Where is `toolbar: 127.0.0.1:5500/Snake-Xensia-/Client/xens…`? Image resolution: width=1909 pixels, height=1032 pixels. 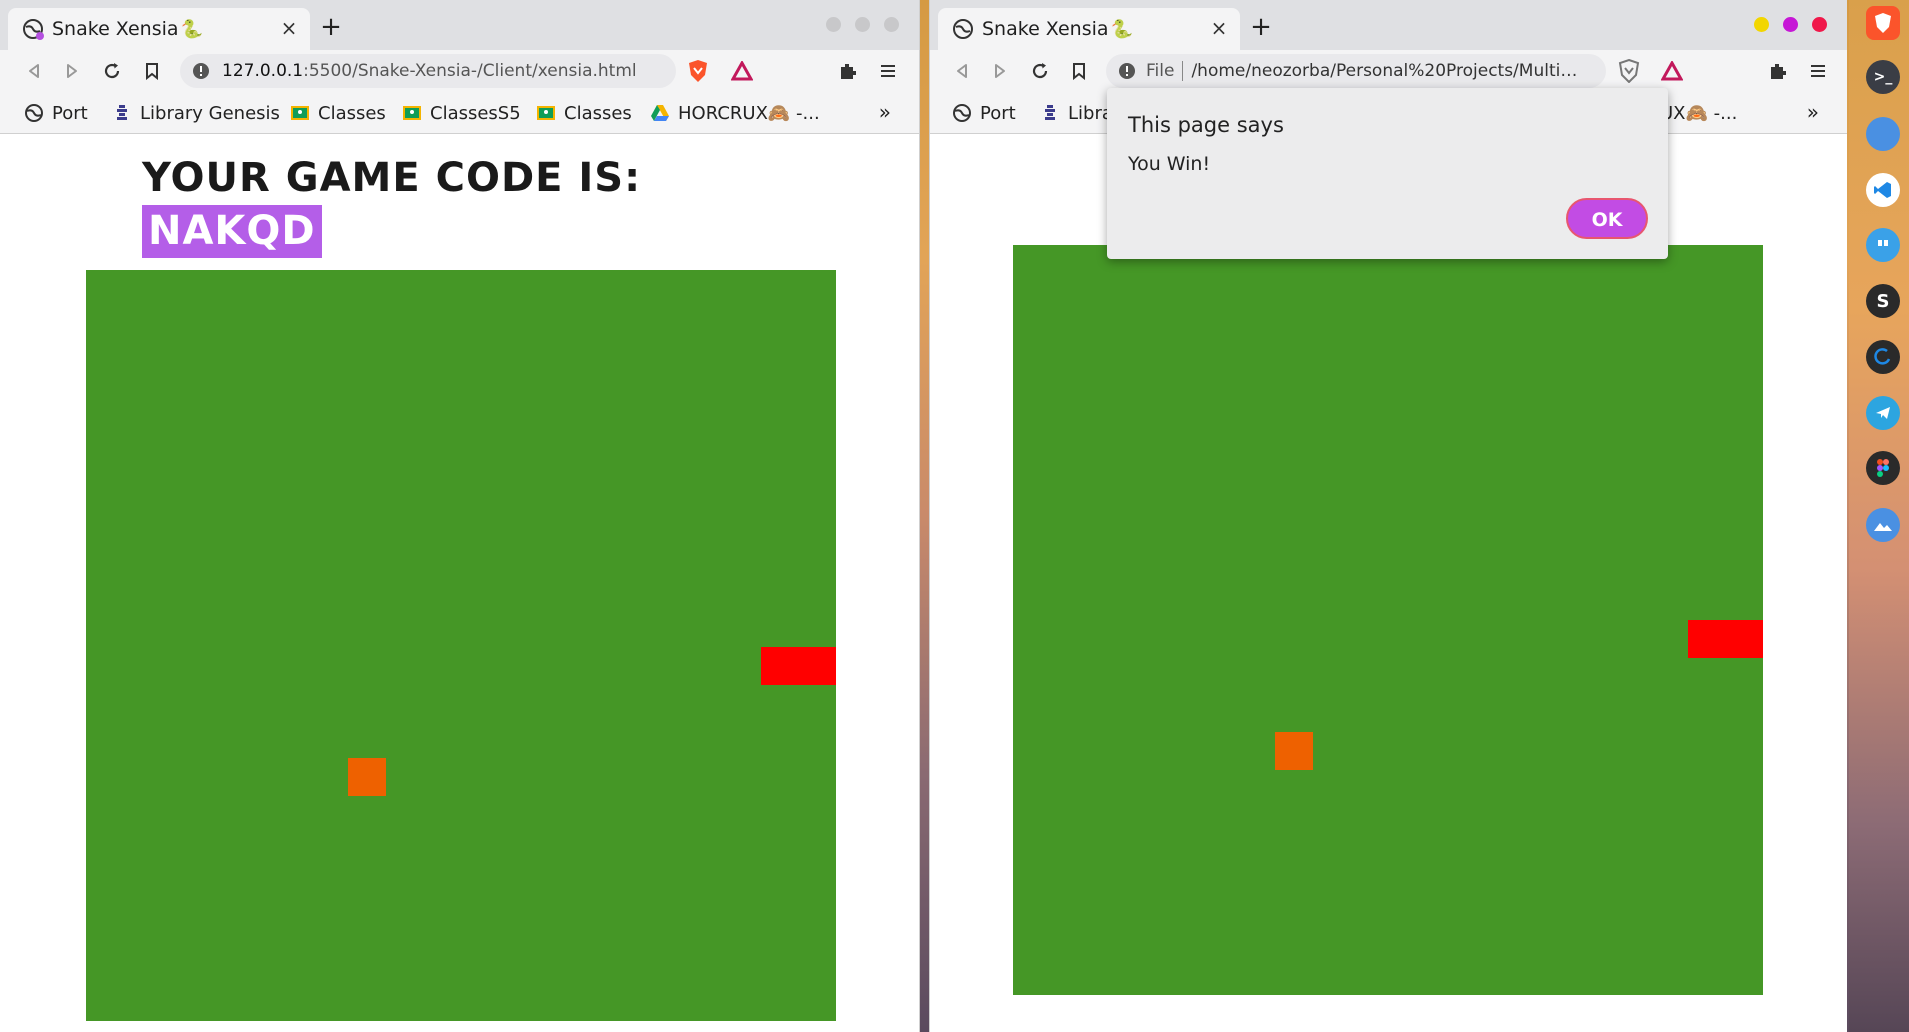
toolbar: 127.0.0.1:5500/Snake-Xensia-/Client/xens… is located at coordinates (459, 71).